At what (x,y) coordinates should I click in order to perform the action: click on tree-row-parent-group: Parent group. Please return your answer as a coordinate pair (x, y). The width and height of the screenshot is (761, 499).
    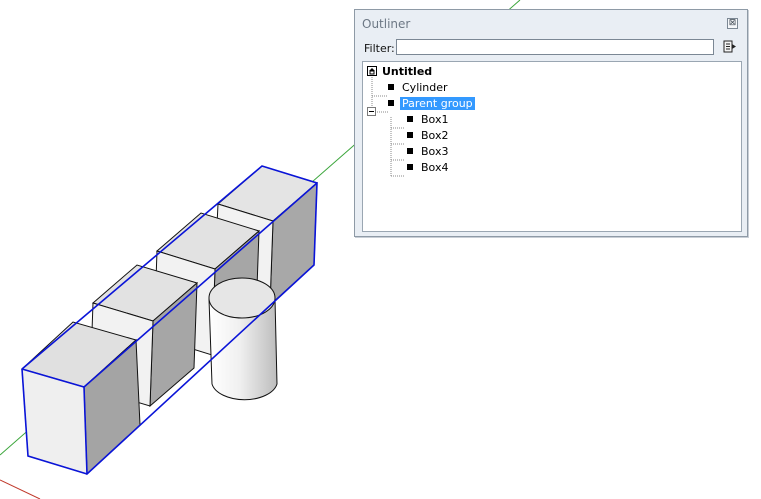
    Looking at the image, I should click on (431, 103).